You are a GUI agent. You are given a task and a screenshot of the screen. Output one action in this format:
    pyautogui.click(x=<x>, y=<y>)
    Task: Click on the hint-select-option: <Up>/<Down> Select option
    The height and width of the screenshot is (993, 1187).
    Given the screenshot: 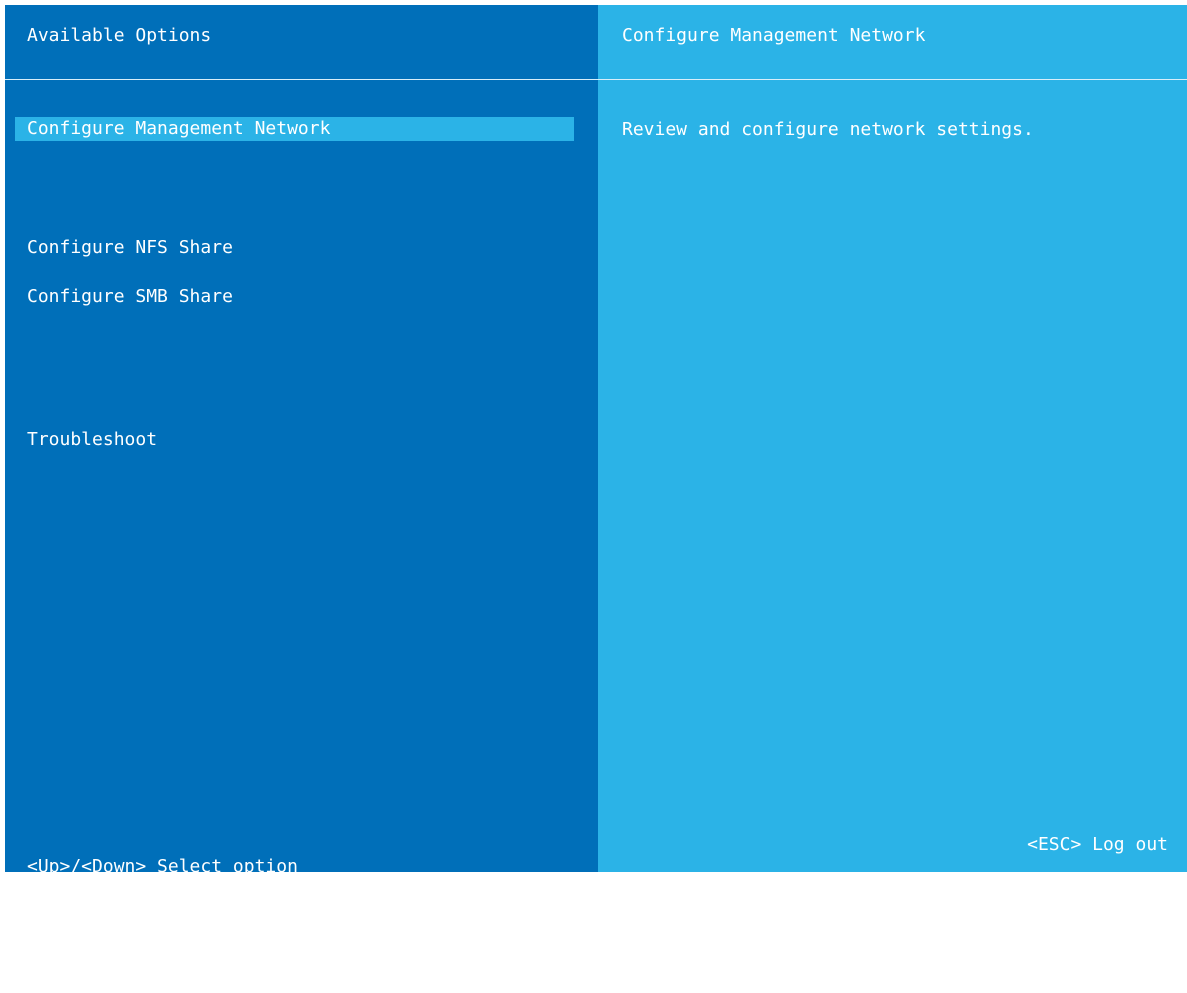 What is the action you would take?
    pyautogui.click(x=162, y=866)
    